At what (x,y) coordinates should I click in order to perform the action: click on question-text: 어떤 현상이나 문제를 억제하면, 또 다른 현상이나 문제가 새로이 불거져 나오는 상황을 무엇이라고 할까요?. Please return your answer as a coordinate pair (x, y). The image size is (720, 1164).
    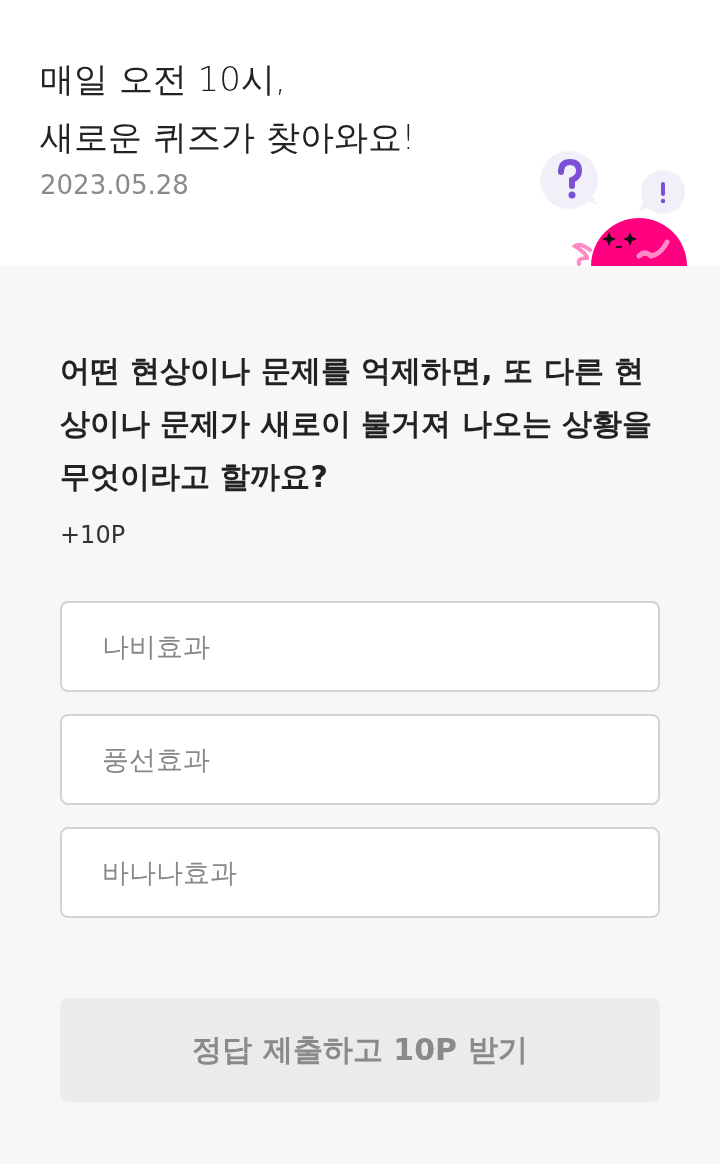
    Looking at the image, I should click on (357, 424).